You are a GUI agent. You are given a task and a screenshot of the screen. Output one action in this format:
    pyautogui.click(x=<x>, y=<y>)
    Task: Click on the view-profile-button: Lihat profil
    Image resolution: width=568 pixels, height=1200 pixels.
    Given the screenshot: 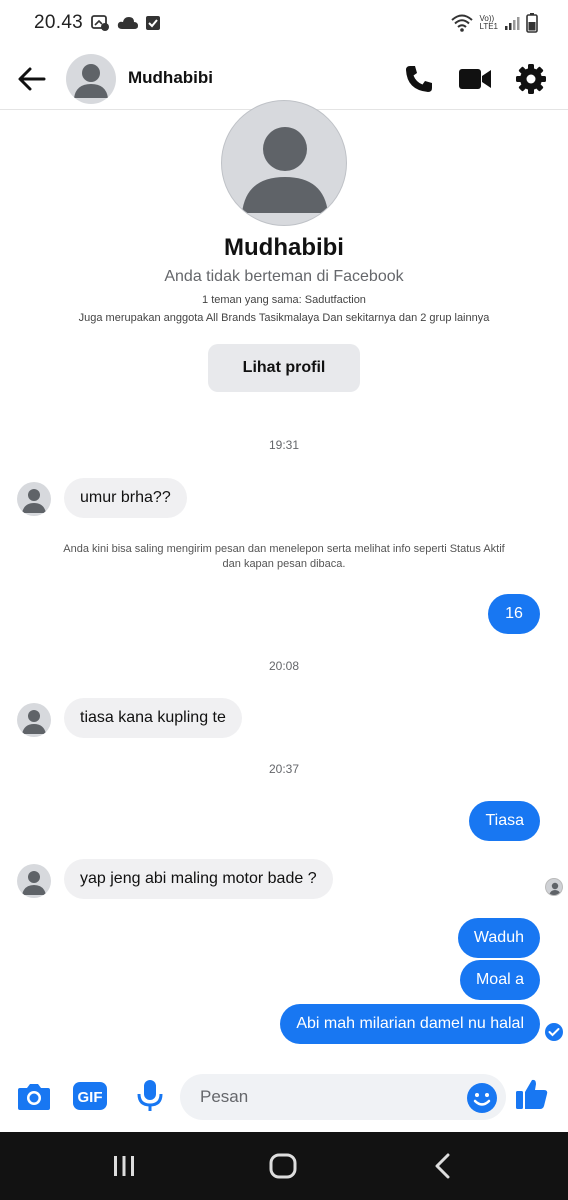 What is the action you would take?
    pyautogui.click(x=284, y=368)
    